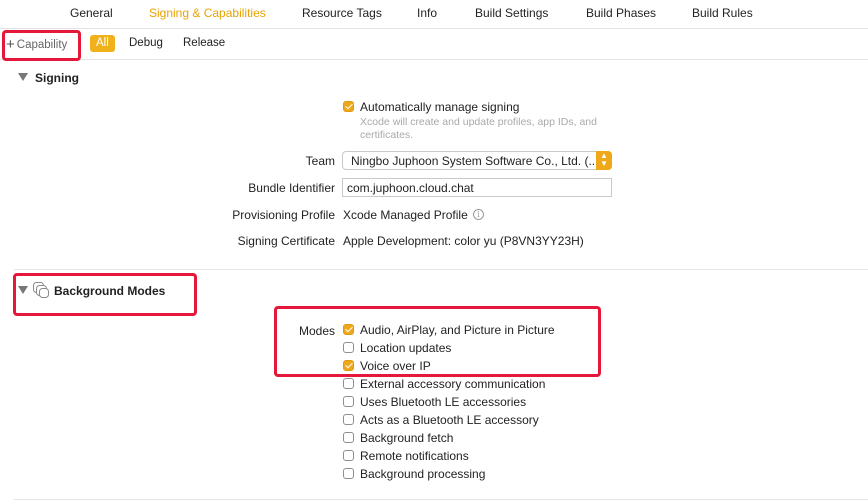 This screenshot has height=504, width=868. Describe the element at coordinates (10, 44) in the screenshot. I see `plus-icon: +` at that location.